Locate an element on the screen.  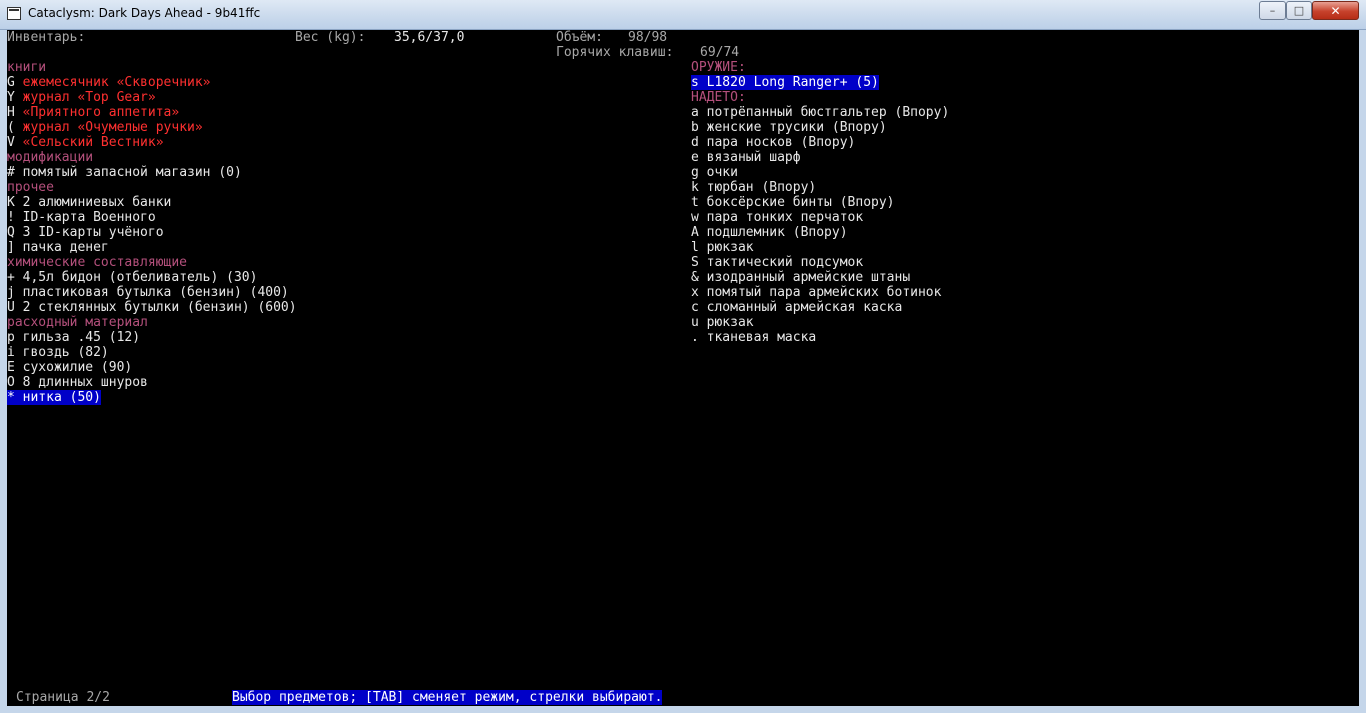
item-hotkey: Q is located at coordinates (11, 232).